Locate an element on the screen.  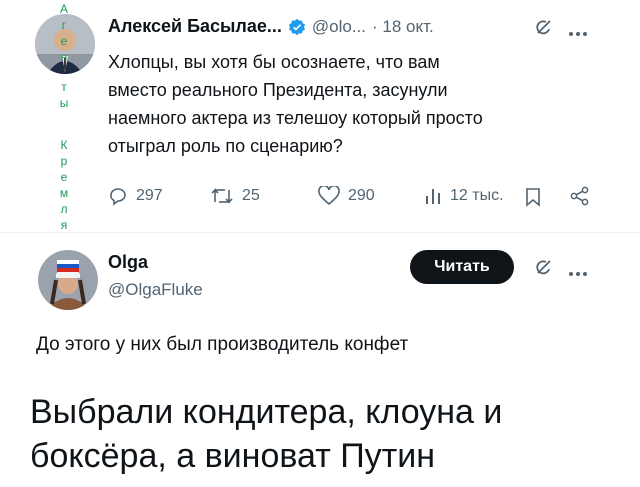
views-count: 12 тыс. is located at coordinates (477, 195).